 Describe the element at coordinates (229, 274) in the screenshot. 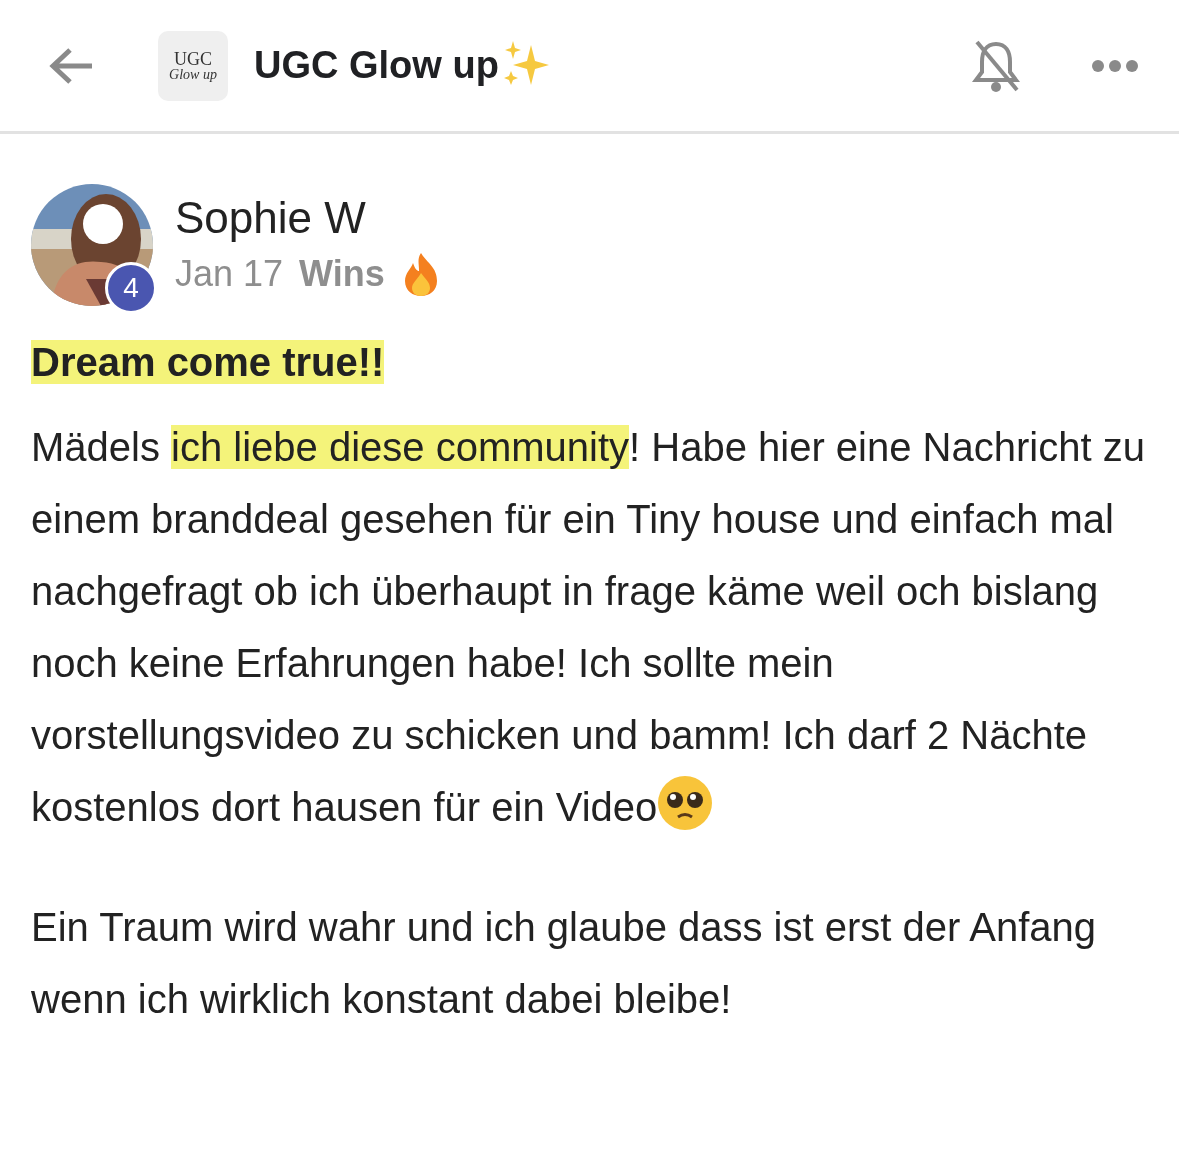

I see `post-date: Jan 17` at that location.